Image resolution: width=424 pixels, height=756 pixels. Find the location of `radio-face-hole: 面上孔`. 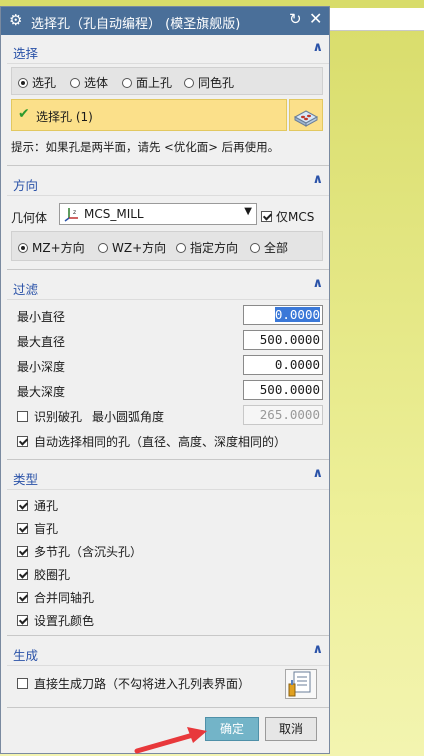

radio-face-hole: 面上孔 is located at coordinates (147, 82).